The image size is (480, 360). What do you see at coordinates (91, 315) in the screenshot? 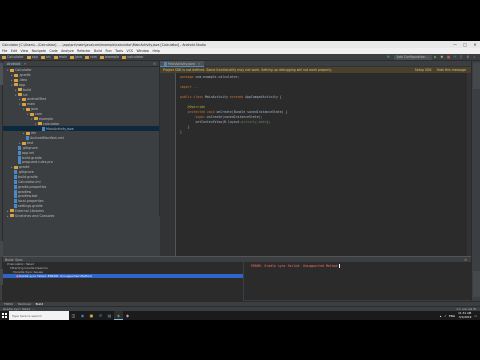
I see `file-explorer-icon: ▣` at bounding box center [91, 315].